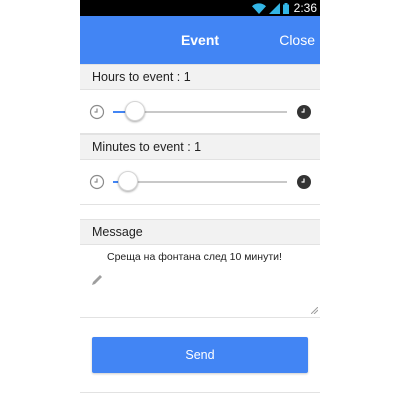 This screenshot has width=400, height=400. I want to click on status-bar: 2:36, so click(200, 8).